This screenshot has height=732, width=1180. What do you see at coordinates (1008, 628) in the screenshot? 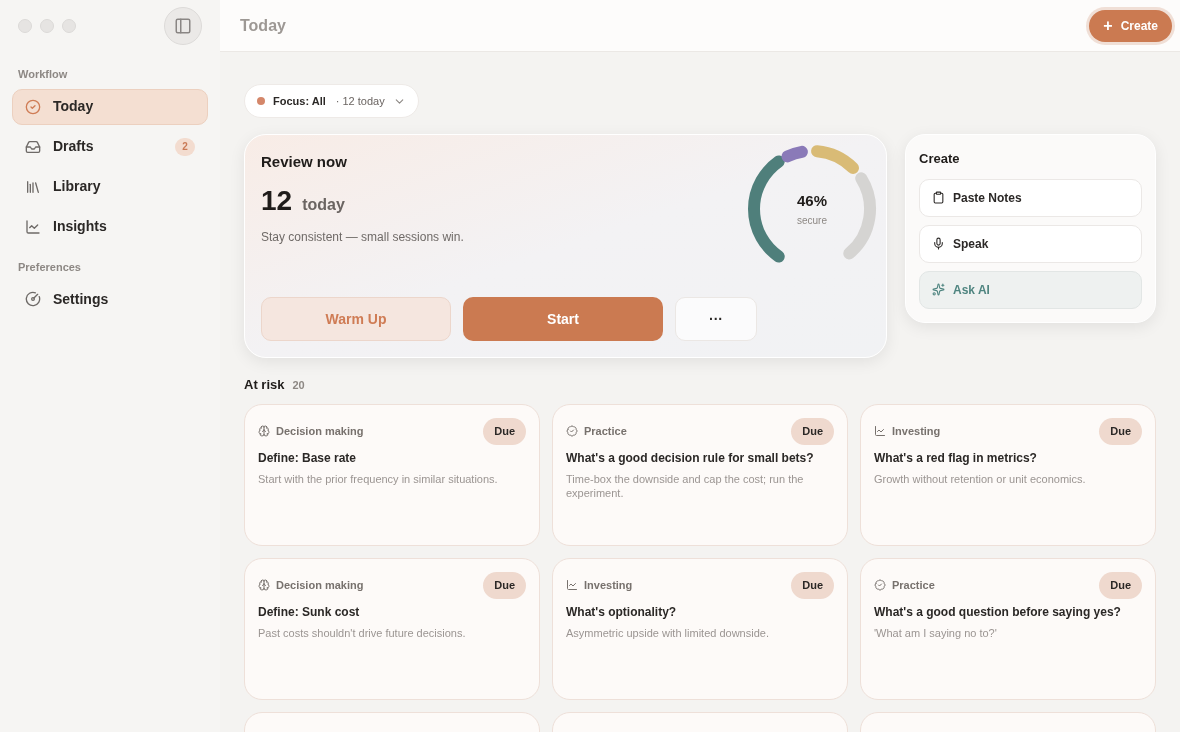
I see `question-card: Practice Due What's a good question before saying yes? 'What am I saying no to?'` at bounding box center [1008, 628].